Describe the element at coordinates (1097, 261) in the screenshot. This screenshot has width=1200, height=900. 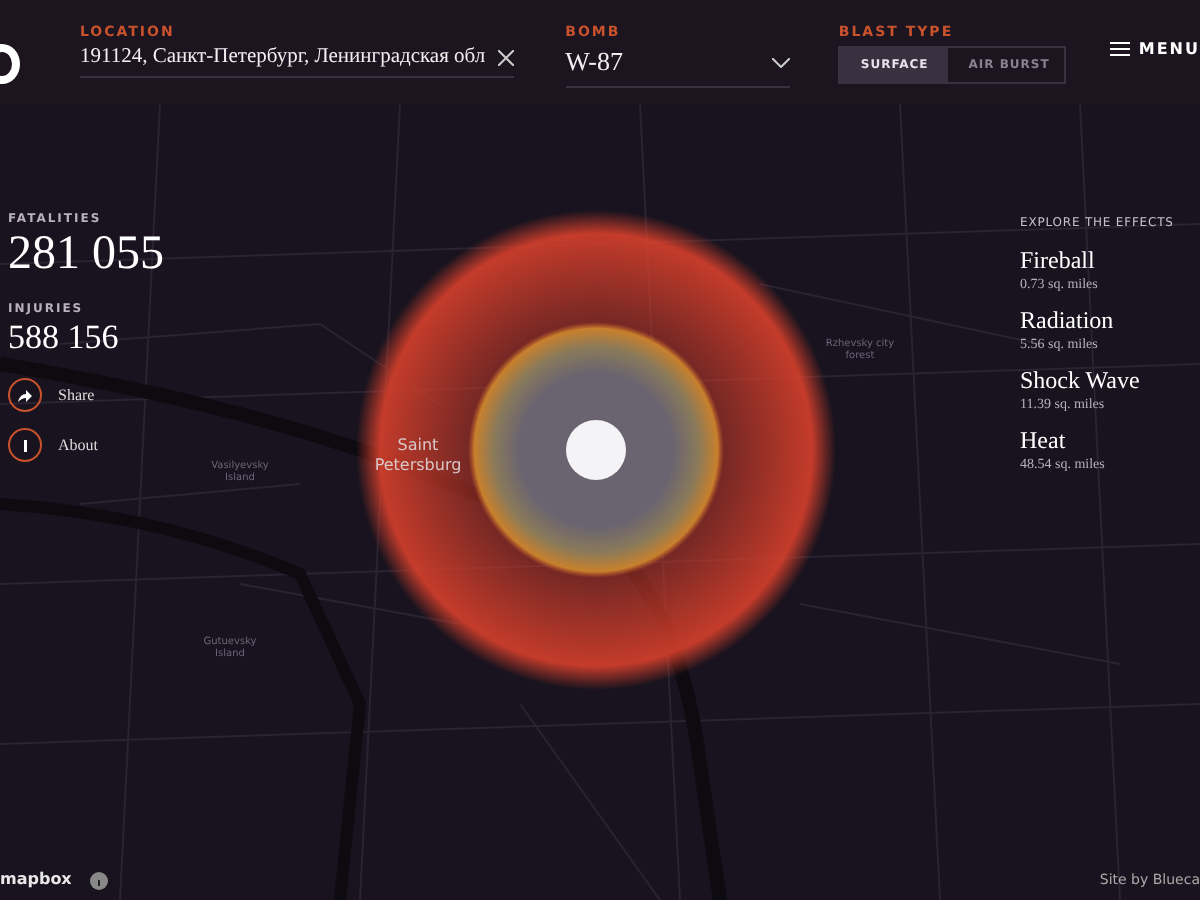
I see `effect-link: Fireball` at that location.